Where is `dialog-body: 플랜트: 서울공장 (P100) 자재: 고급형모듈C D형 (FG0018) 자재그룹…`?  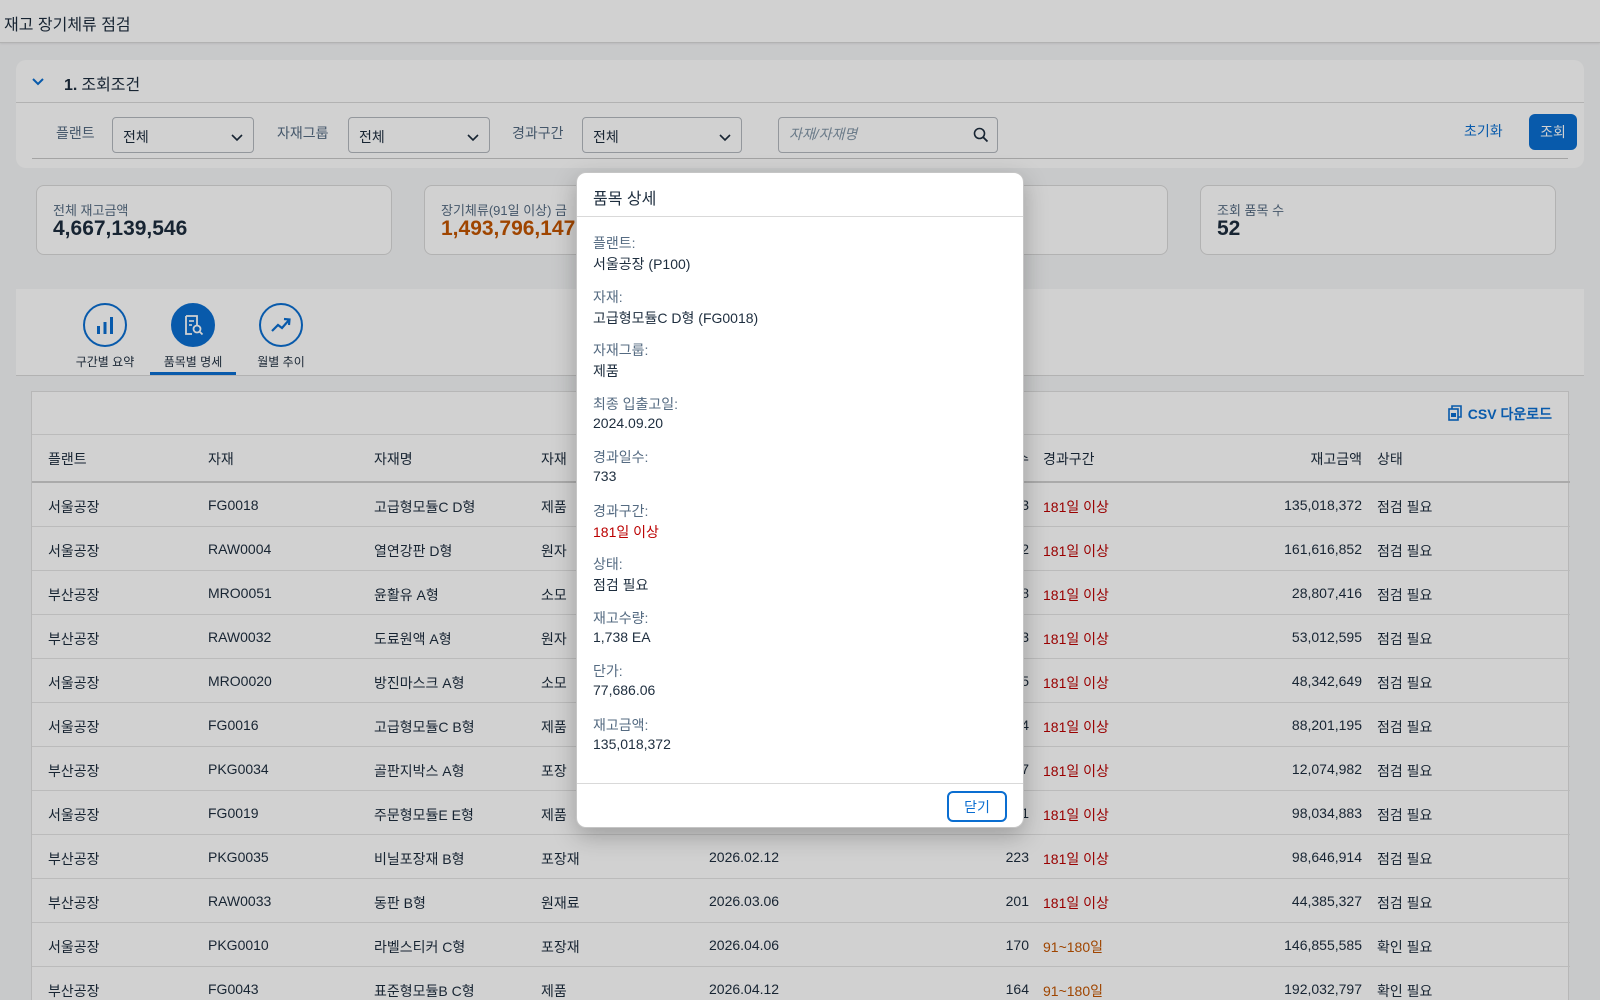
dialog-body: 플랜트: 서울공장 (P100) 자재: 고급형모듈C D형 (FG0018) 자재그룹… is located at coordinates (800, 500).